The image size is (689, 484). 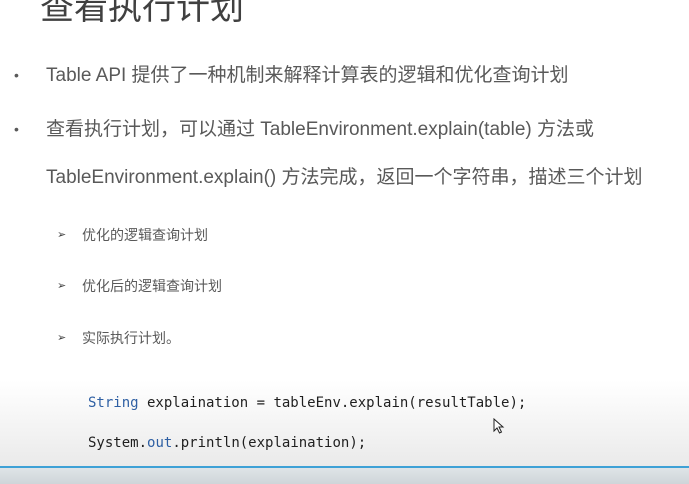 I want to click on sub-item-post-optimization-plan: 优化后的逻辑查询计划, so click(x=152, y=286).